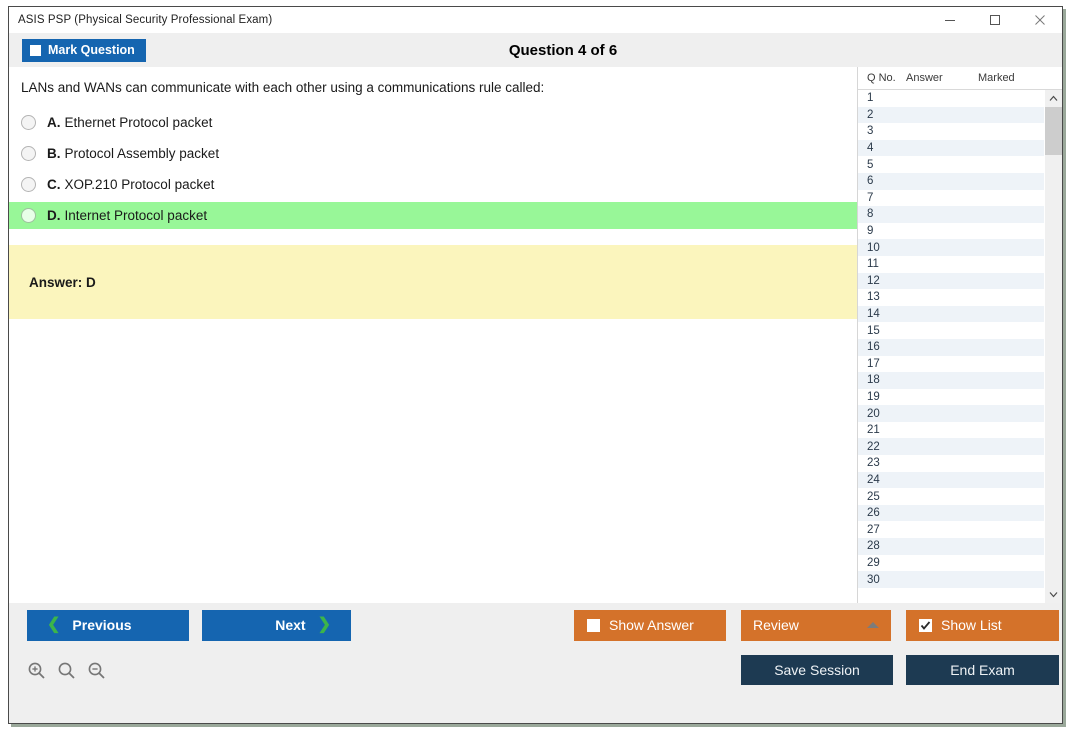 The height and width of the screenshot is (735, 1075). What do you see at coordinates (870, 131) in the screenshot?
I see `question-list-cell-qno: 3` at bounding box center [870, 131].